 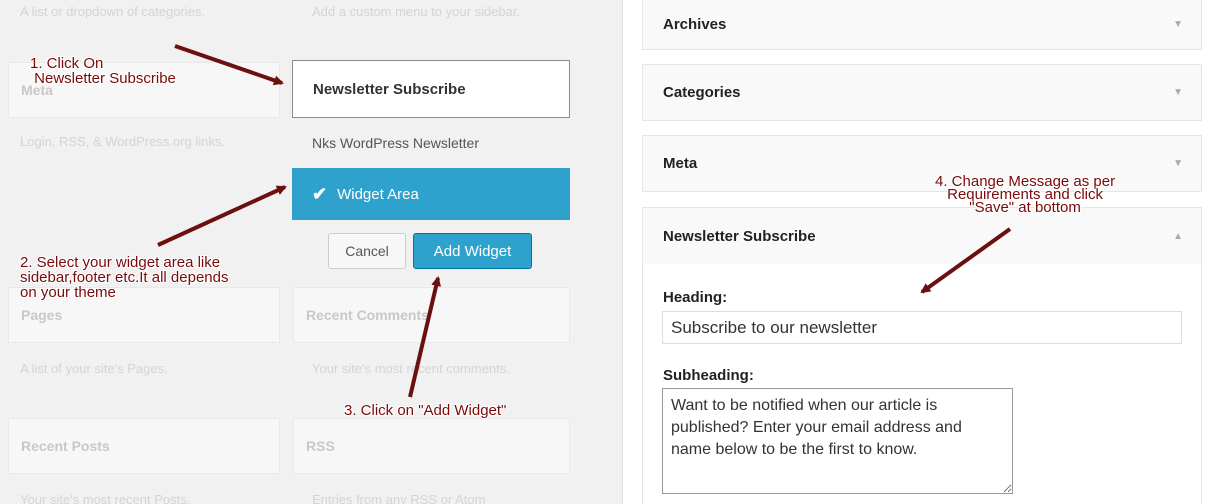 What do you see at coordinates (112, 11) in the screenshot?
I see `categories-widget-desc: A list or dropdown of categories.` at bounding box center [112, 11].